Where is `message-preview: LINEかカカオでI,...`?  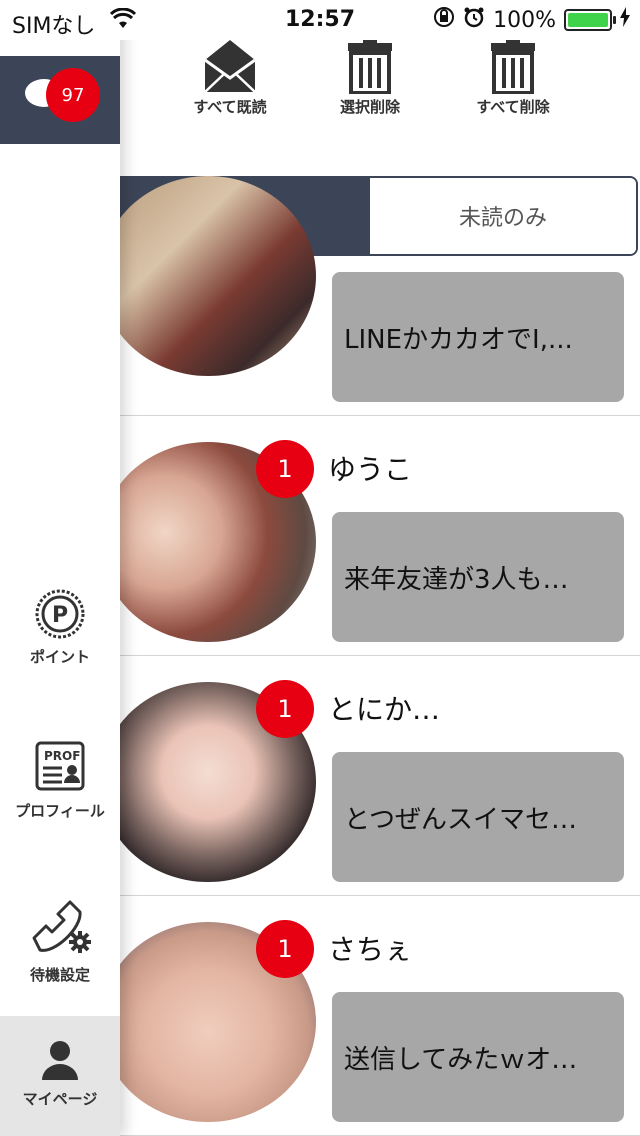 message-preview: LINEかカカオでI,... is located at coordinates (478, 337).